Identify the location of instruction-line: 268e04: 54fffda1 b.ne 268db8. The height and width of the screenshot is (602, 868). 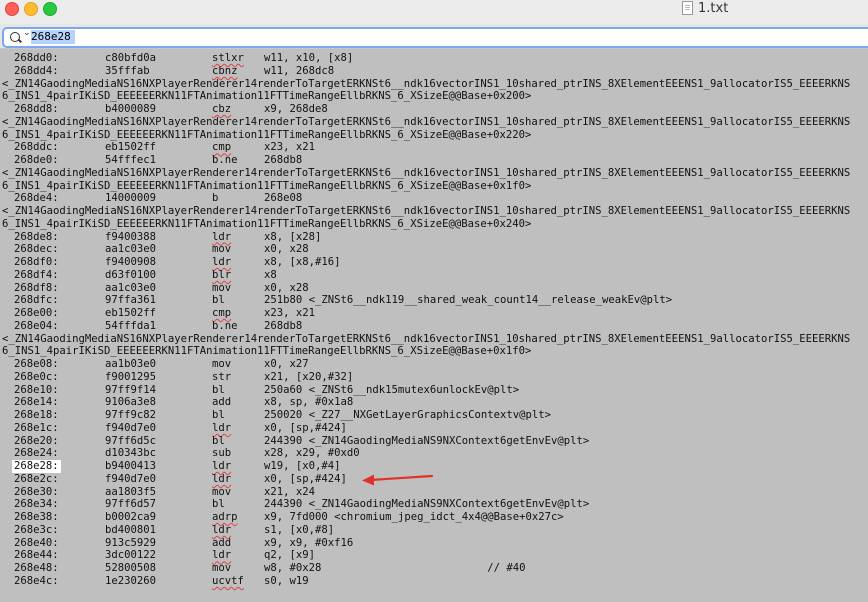
(434, 326).